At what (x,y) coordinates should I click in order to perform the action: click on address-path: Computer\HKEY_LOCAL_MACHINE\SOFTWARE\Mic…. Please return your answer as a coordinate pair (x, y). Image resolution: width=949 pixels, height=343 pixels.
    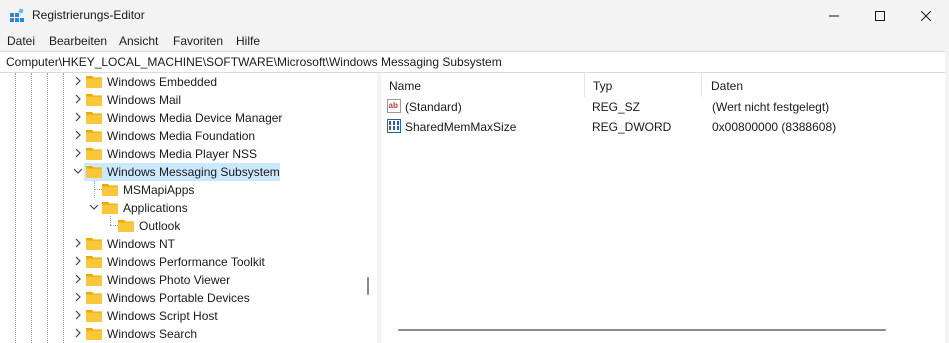
    Looking at the image, I should click on (254, 62).